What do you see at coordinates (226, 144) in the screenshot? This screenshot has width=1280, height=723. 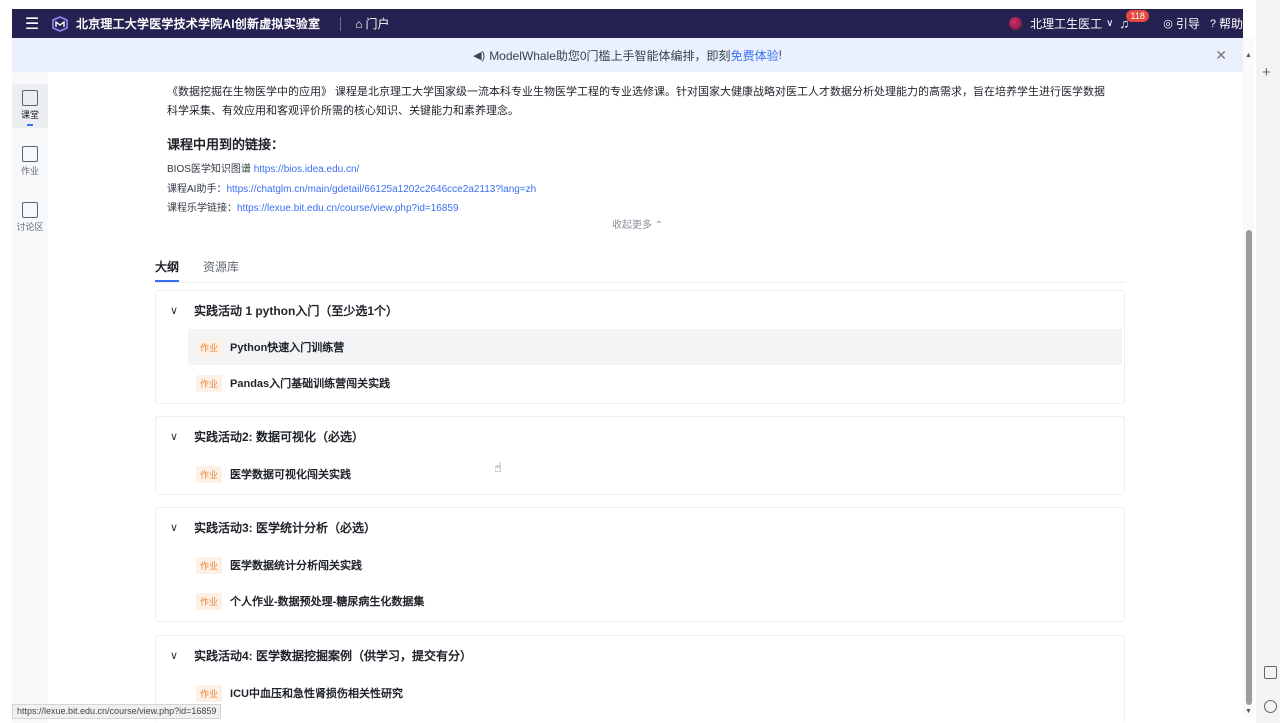 I see `links-title: 课程中用到的链接：` at bounding box center [226, 144].